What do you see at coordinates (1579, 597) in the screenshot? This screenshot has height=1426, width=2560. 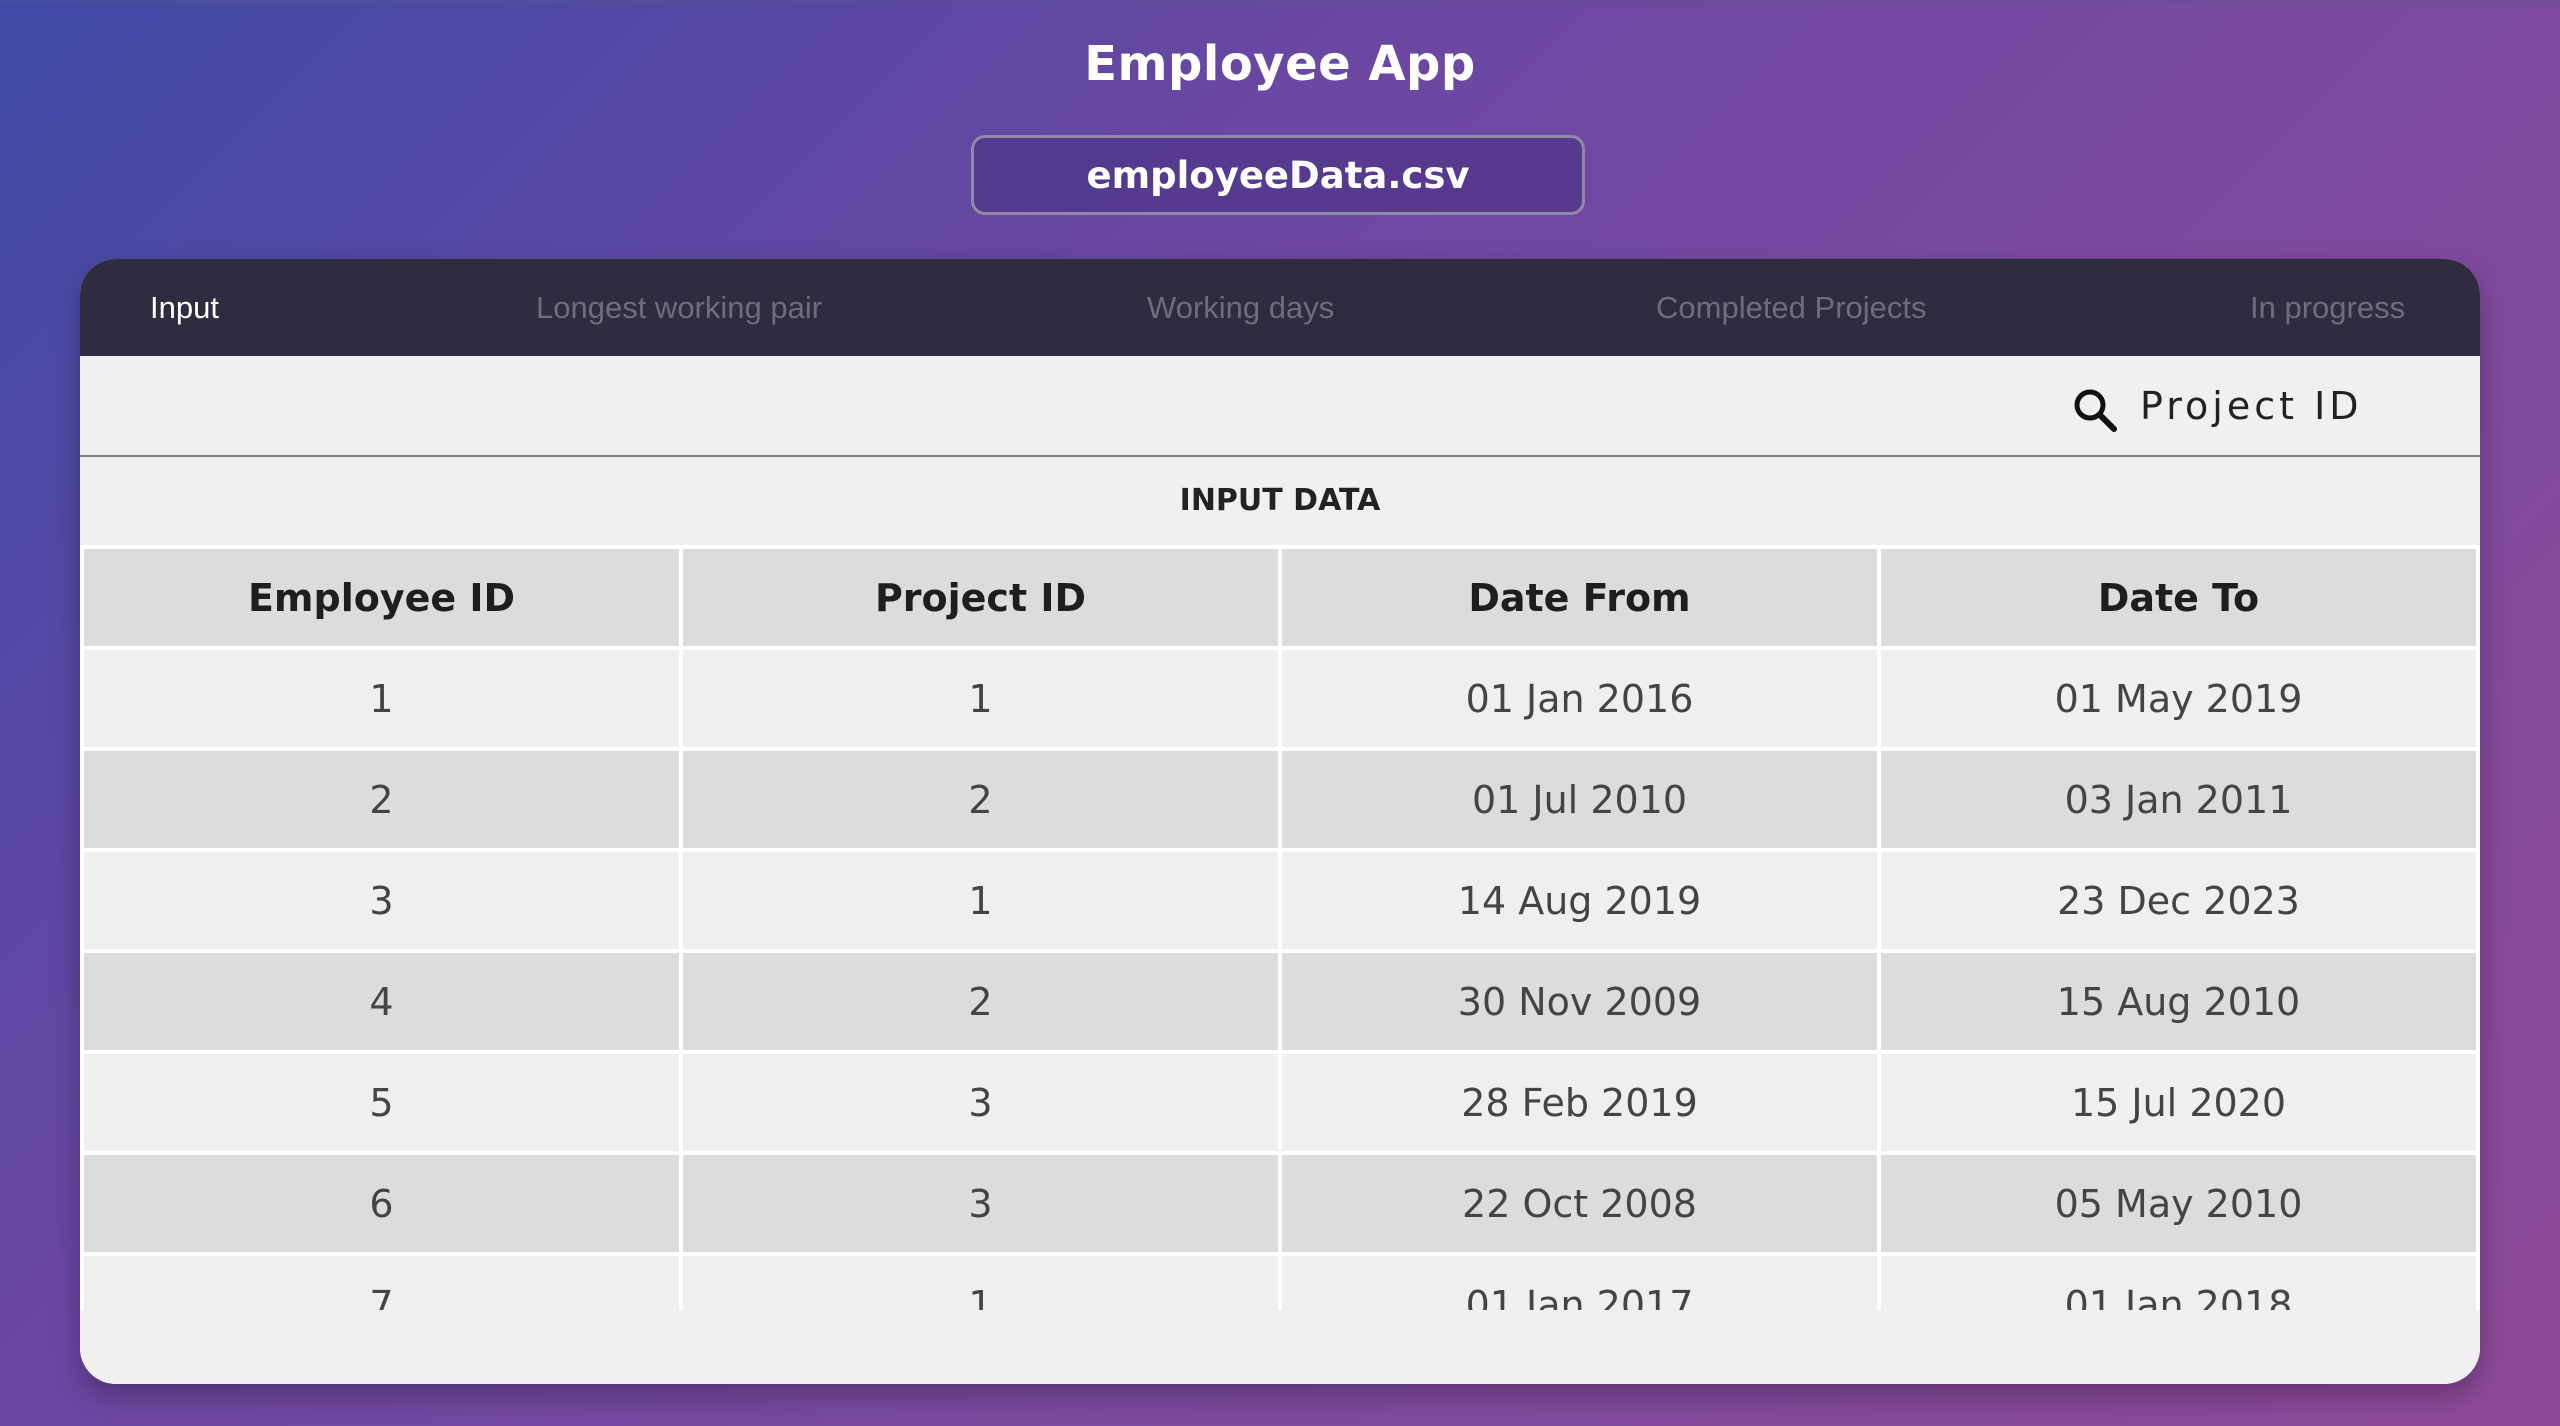 I see `column-header-date-from: Date From` at bounding box center [1579, 597].